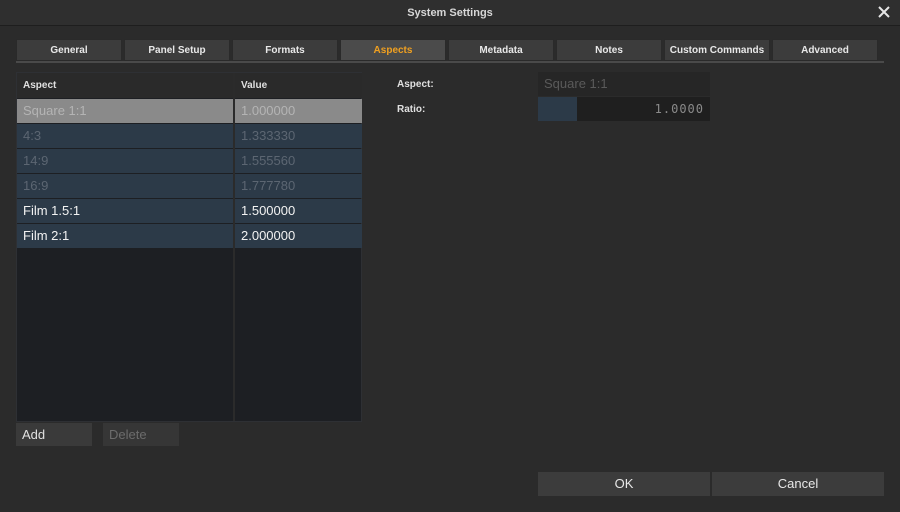 This screenshot has width=900, height=512. I want to click on add-button: Add, so click(54, 434).